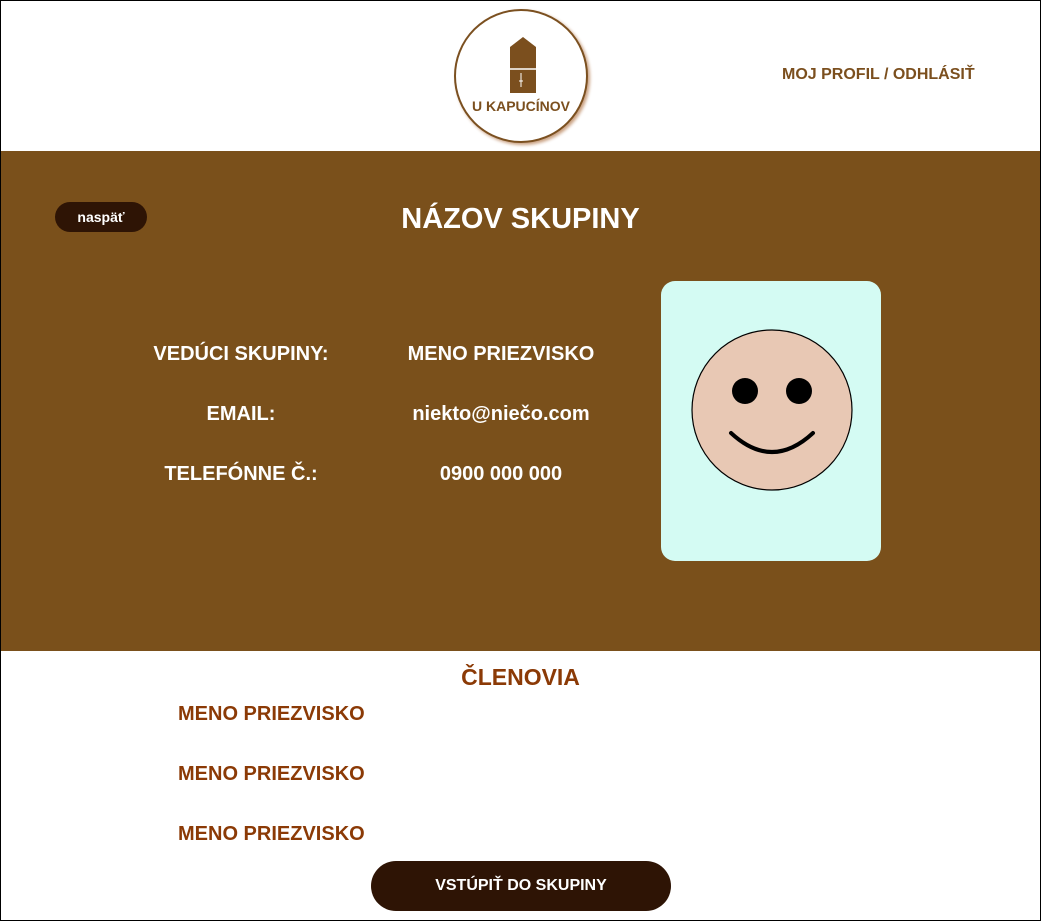 Image resolution: width=1041 pixels, height=921 pixels. Describe the element at coordinates (241, 474) in the screenshot. I see `phone-label: TELEFÓNNE Č.:` at that location.